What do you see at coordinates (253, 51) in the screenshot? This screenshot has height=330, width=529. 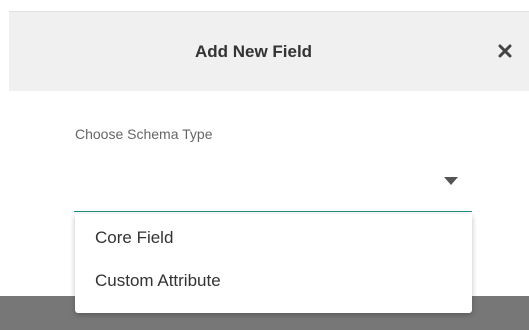 I see `modal-title: Add New Field` at bounding box center [253, 51].